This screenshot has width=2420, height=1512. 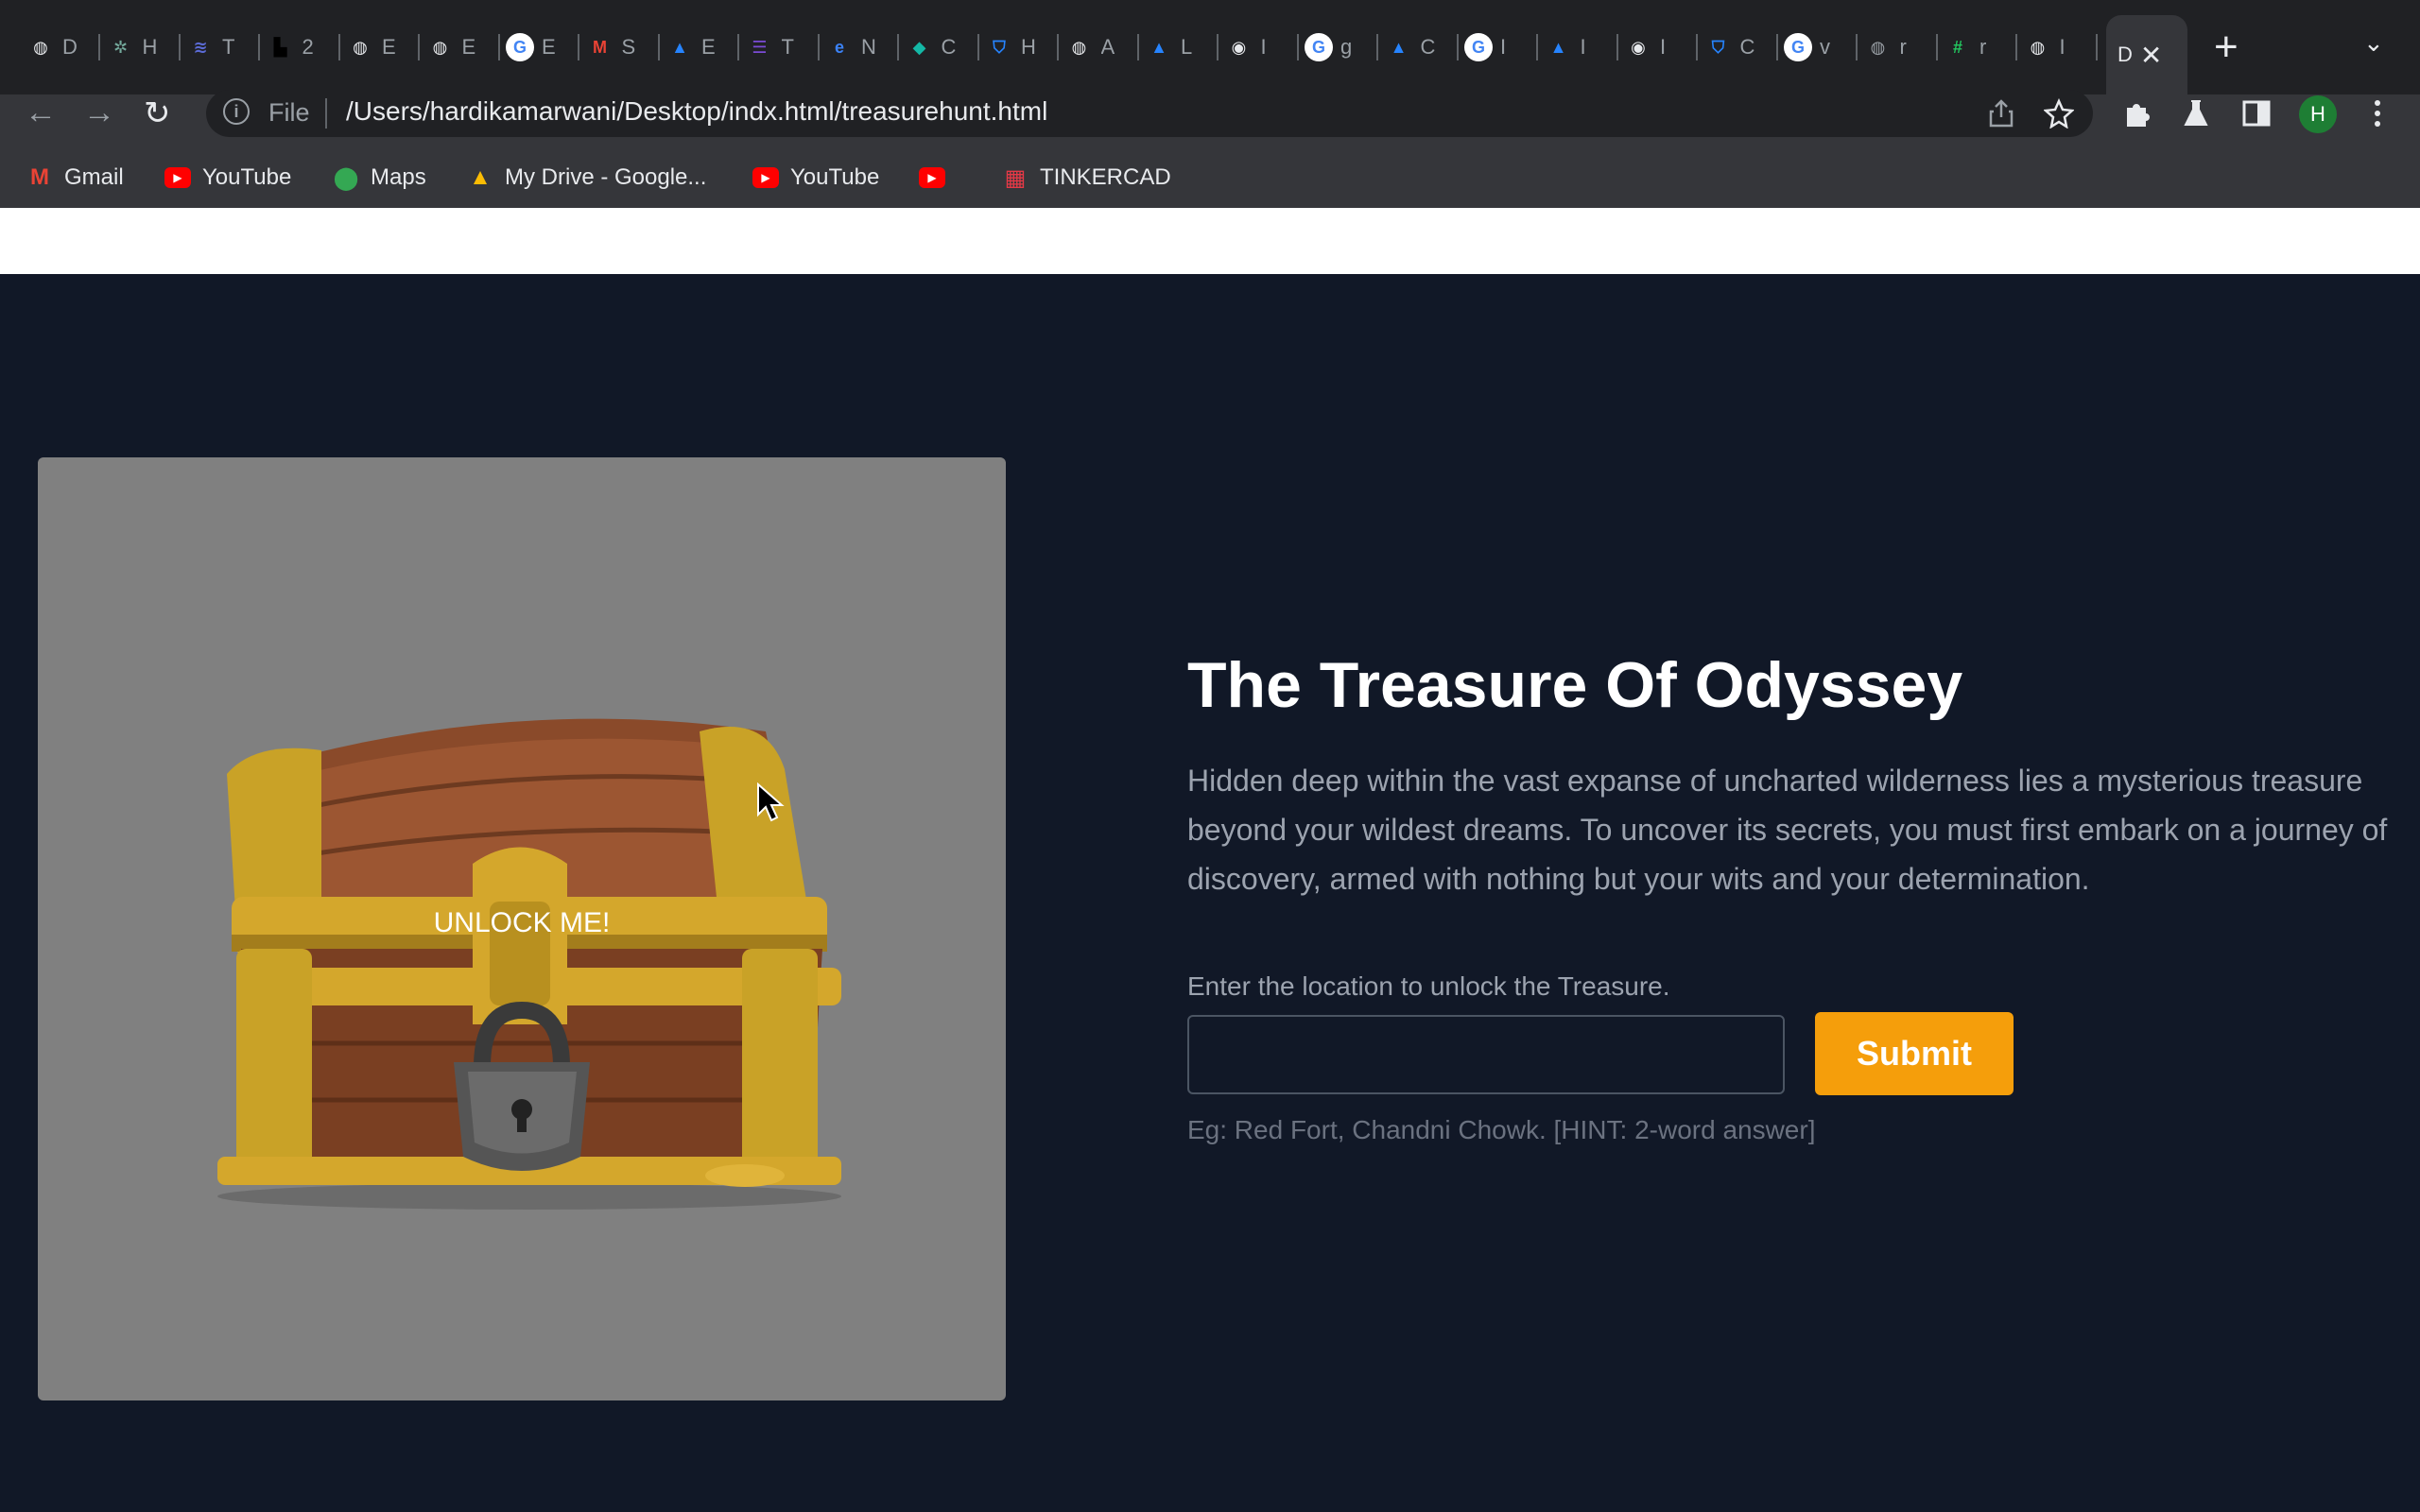 I want to click on kebab-menu-icon, so click(x=2377, y=113).